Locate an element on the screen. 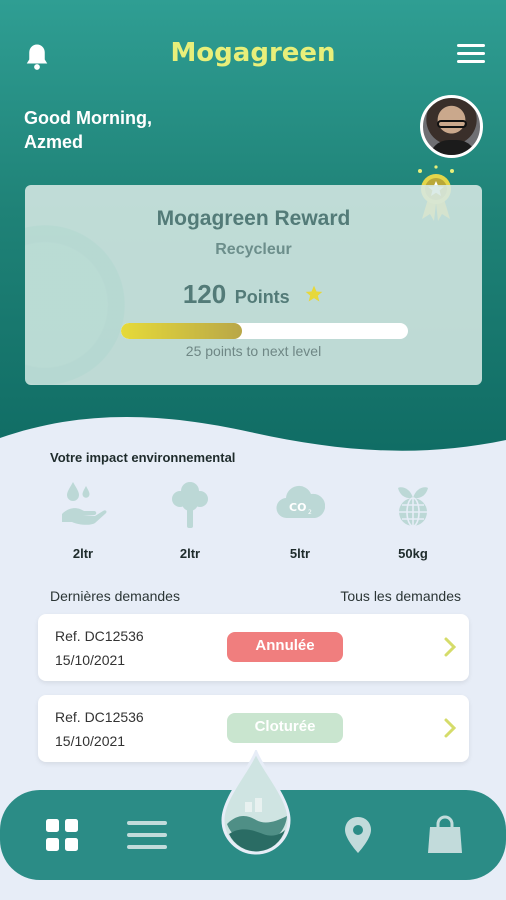  svg-text: CO is located at coordinates (297, 507).